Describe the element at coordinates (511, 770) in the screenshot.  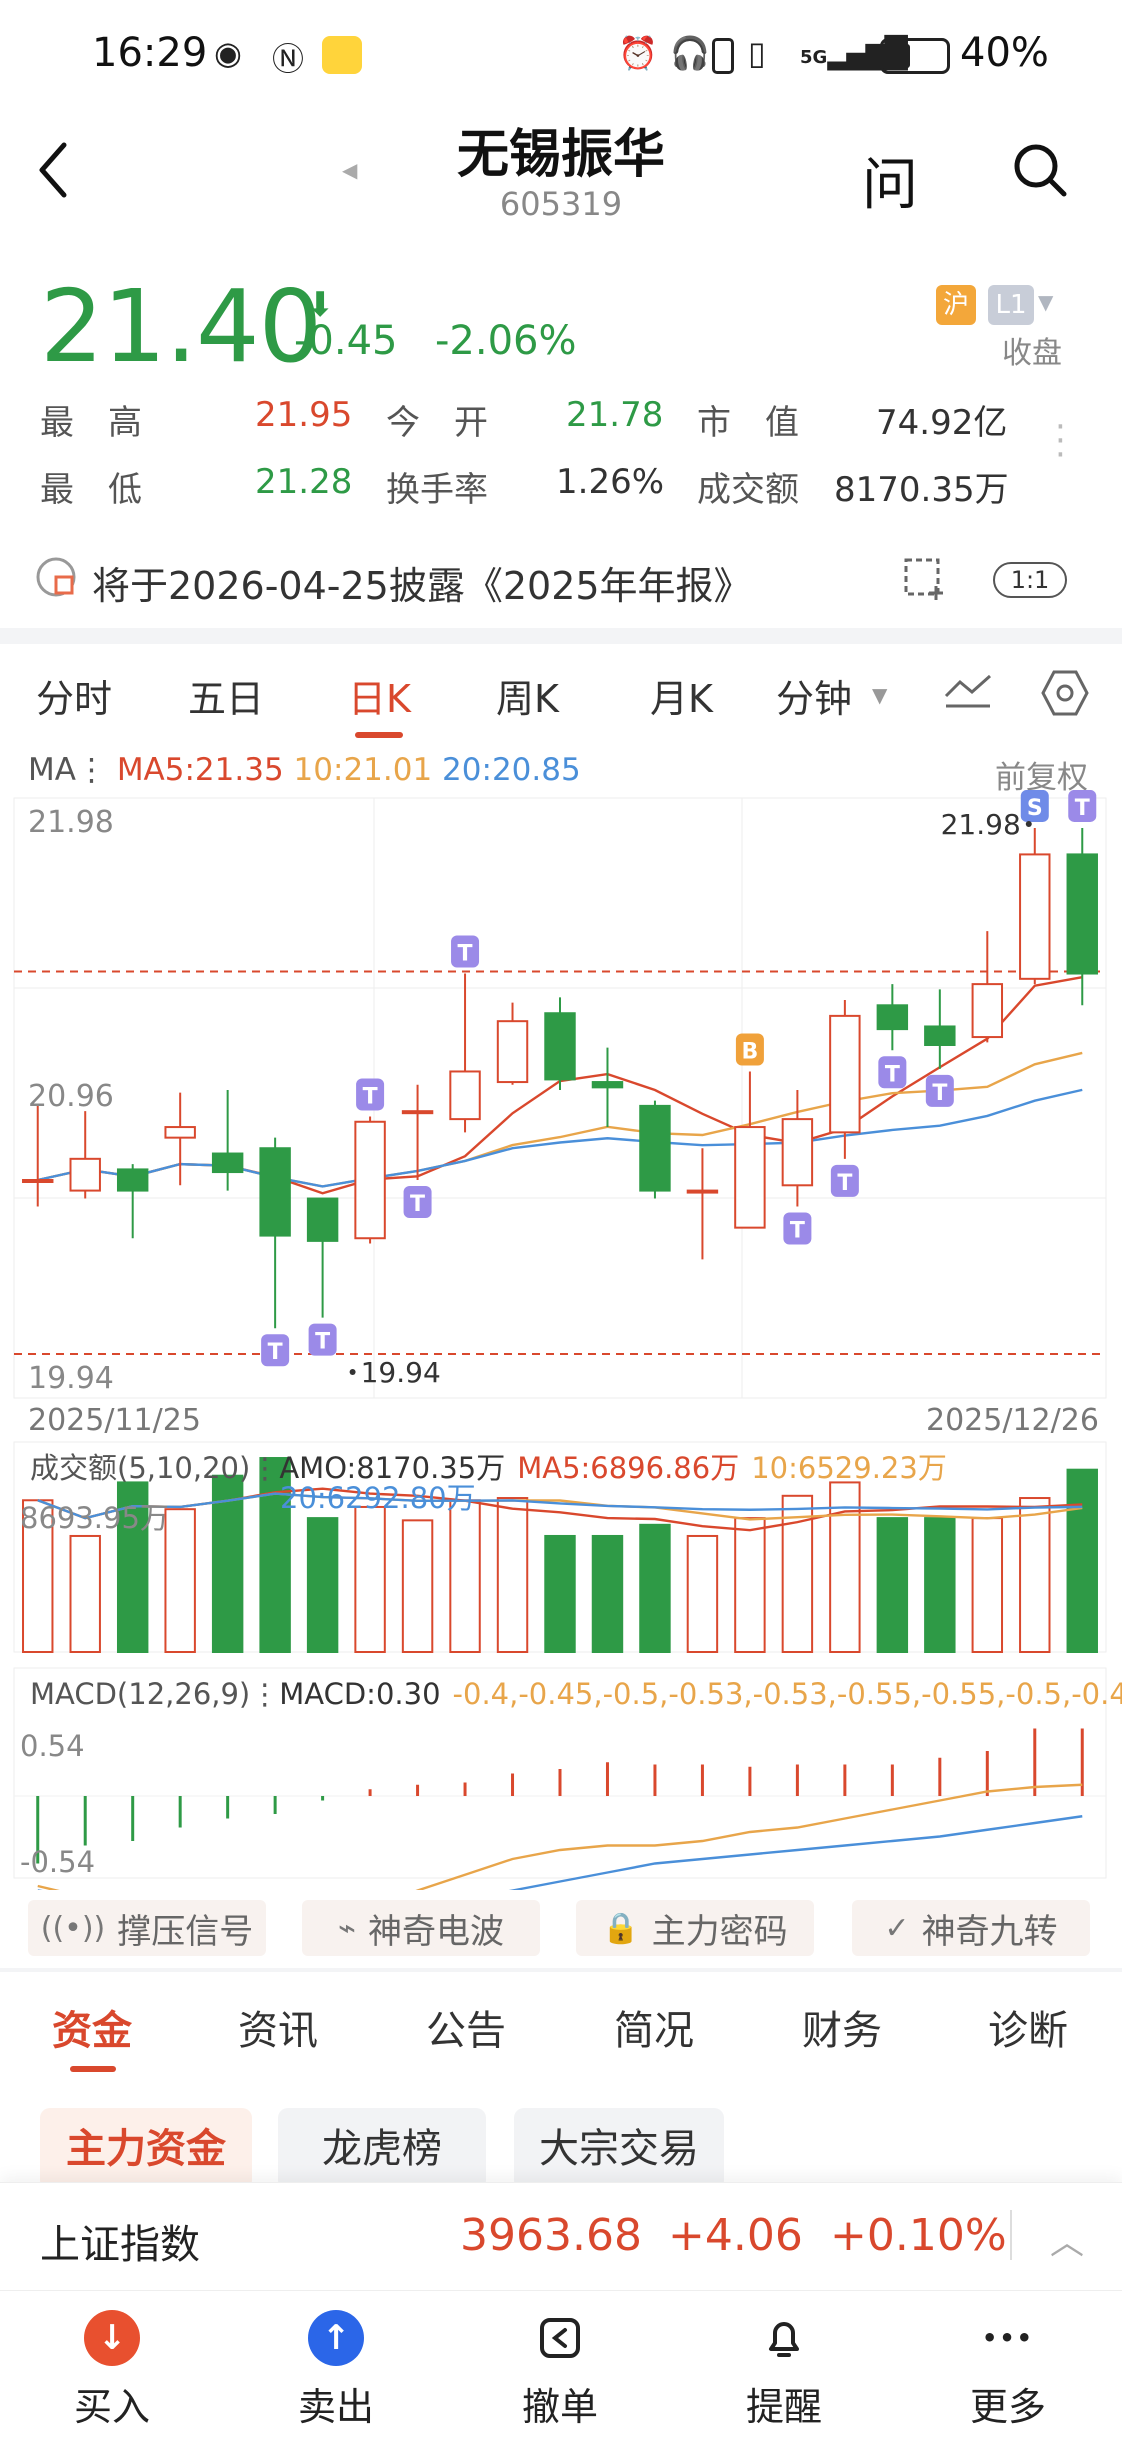
I see `ma20-value: 20:20.85` at that location.